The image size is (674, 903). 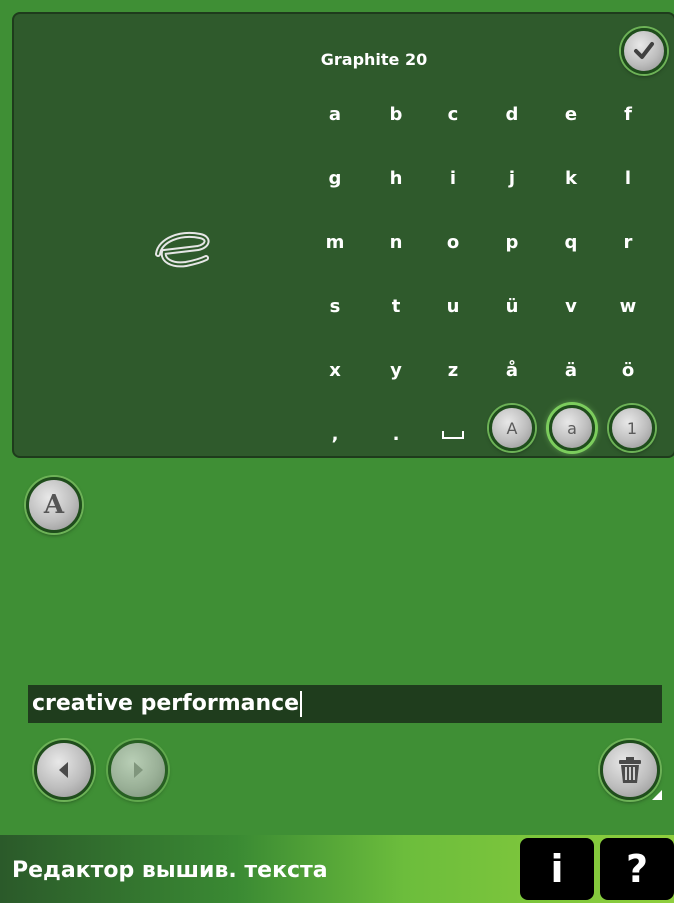 I want to click on numbers-label: 1, so click(x=632, y=428).